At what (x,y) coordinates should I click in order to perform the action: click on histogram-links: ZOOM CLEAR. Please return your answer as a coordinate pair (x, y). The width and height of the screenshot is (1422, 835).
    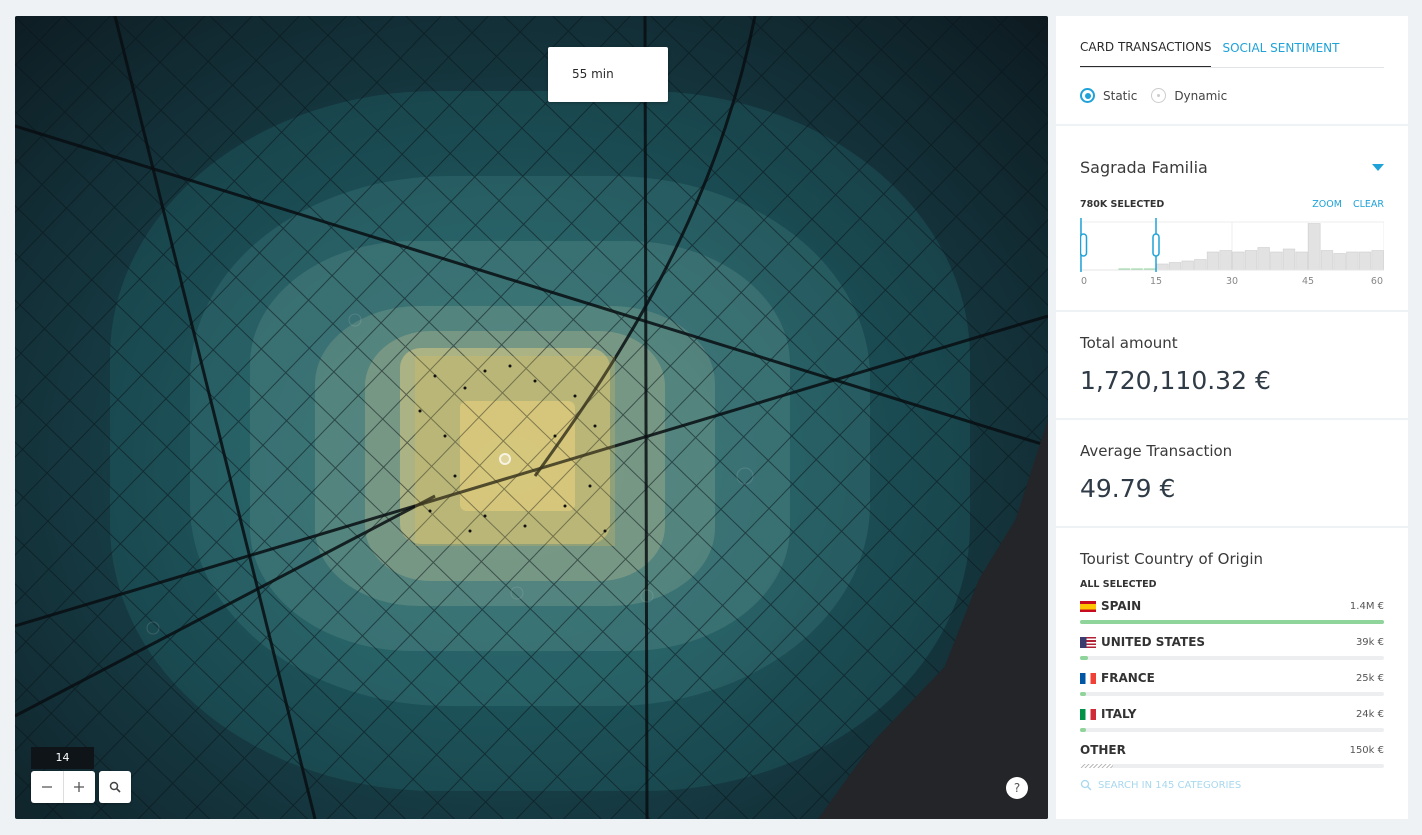
    Looking at the image, I should click on (1344, 204).